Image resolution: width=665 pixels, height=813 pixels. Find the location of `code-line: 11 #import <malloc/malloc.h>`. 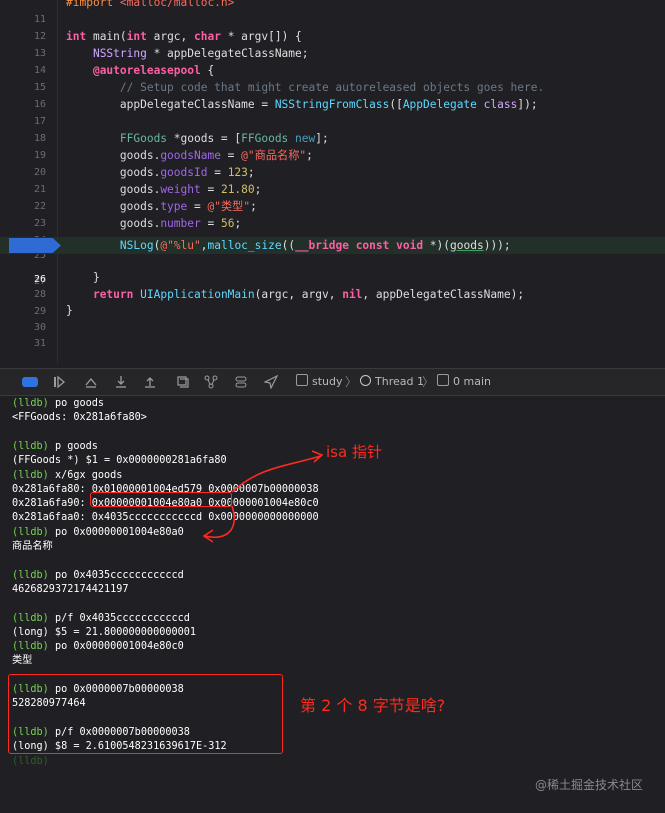

code-line: 11 #import <malloc/malloc.h> is located at coordinates (332, 12).